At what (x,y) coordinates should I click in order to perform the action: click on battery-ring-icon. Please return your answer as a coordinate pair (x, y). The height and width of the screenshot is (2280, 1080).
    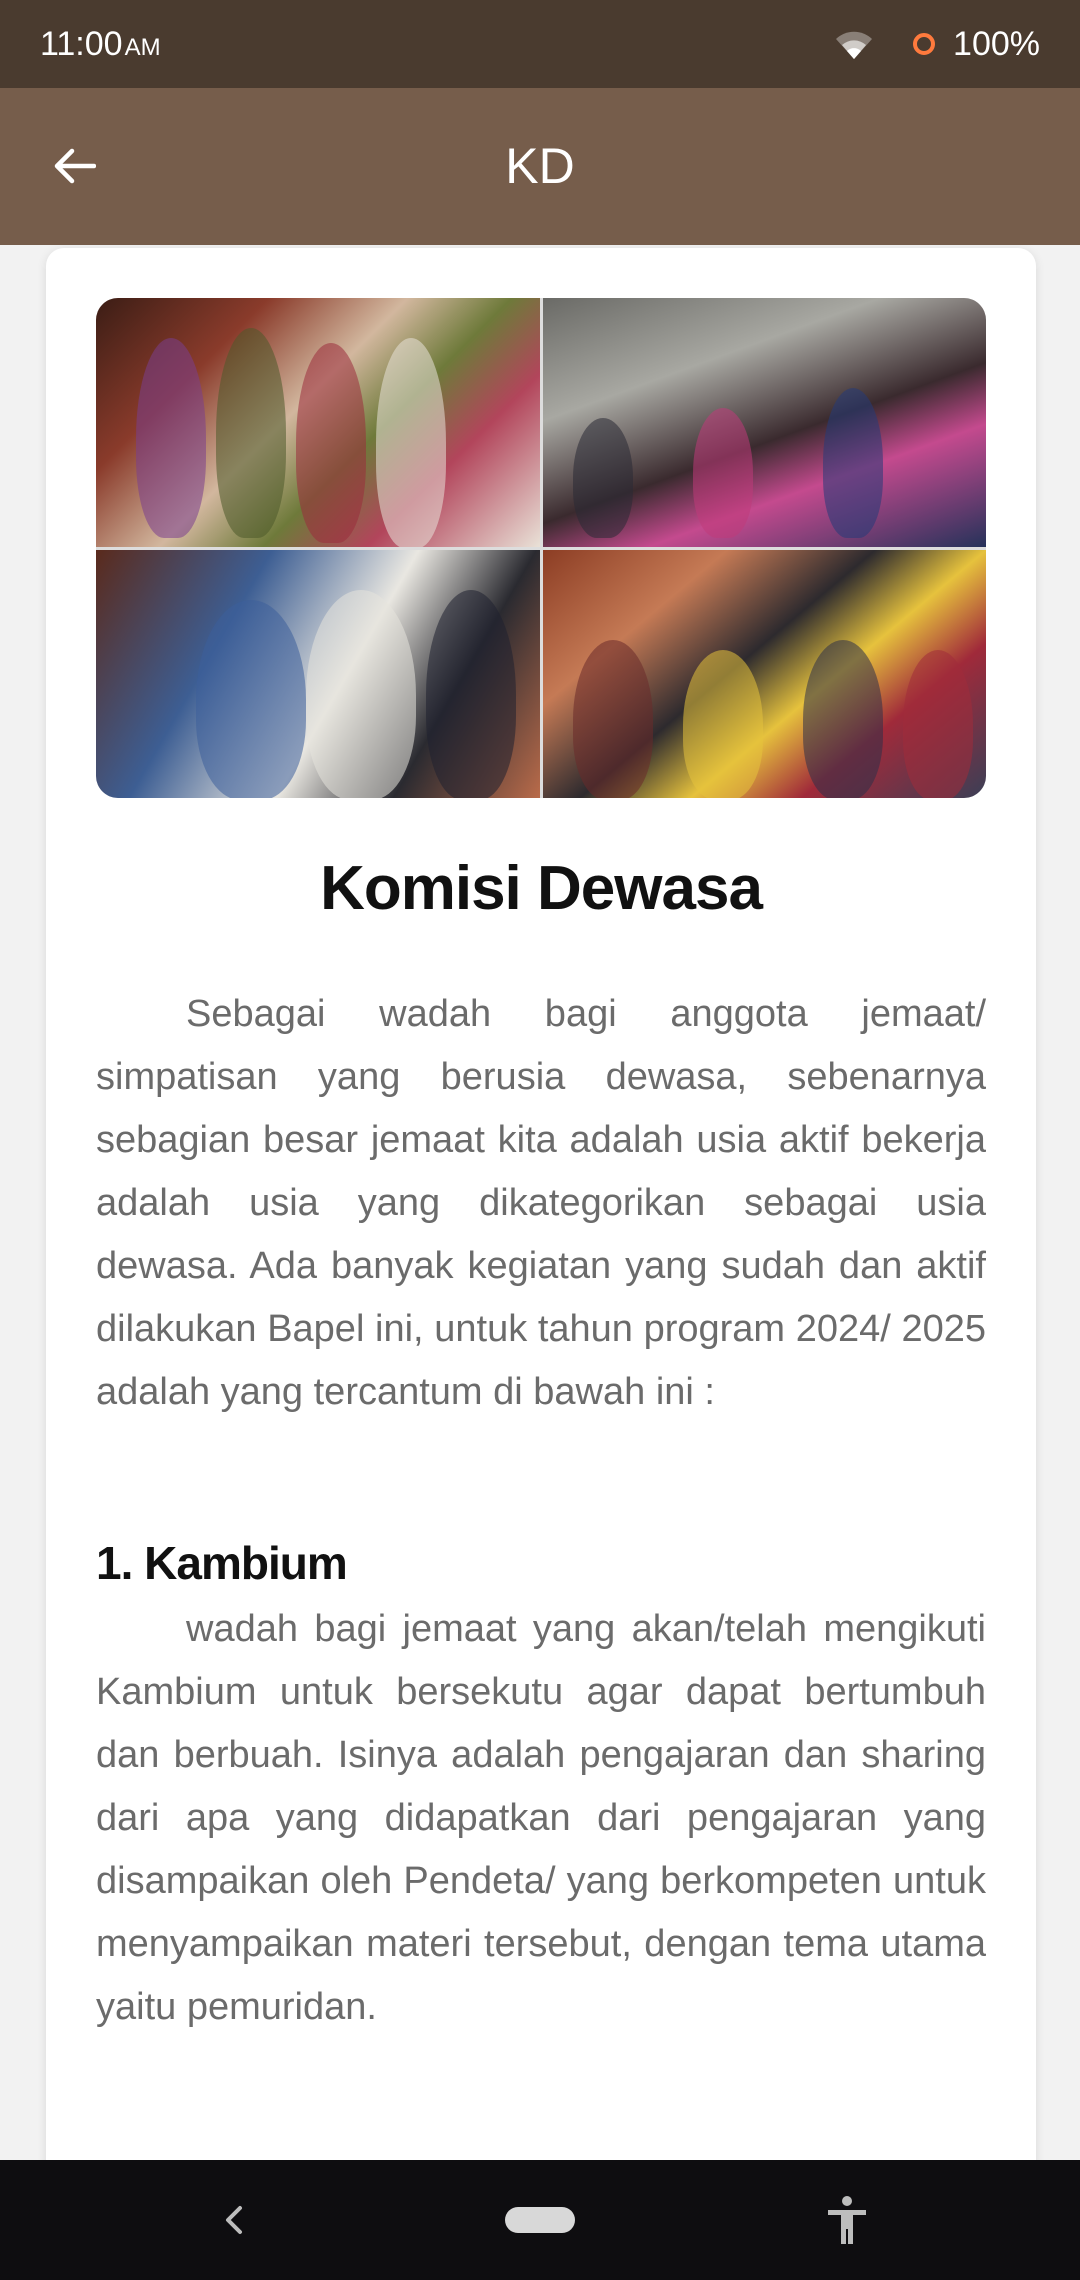
    Looking at the image, I should click on (924, 44).